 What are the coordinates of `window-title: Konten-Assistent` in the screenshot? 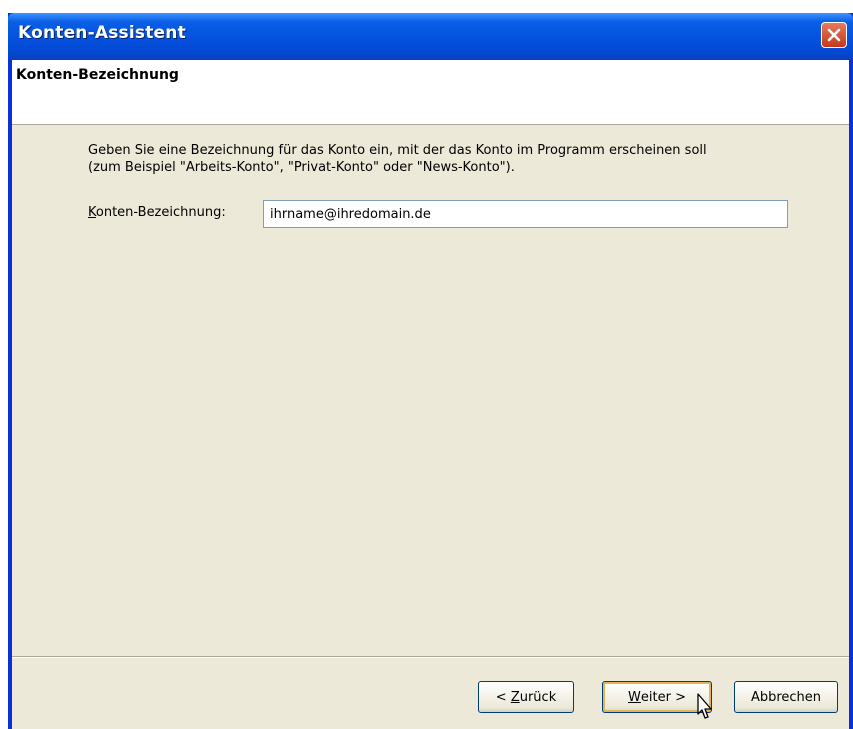 It's located at (102, 33).